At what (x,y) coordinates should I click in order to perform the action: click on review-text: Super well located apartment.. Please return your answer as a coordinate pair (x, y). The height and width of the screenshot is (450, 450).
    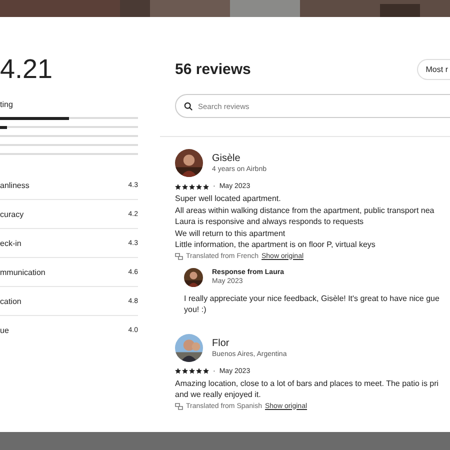
    Looking at the image, I should click on (228, 198).